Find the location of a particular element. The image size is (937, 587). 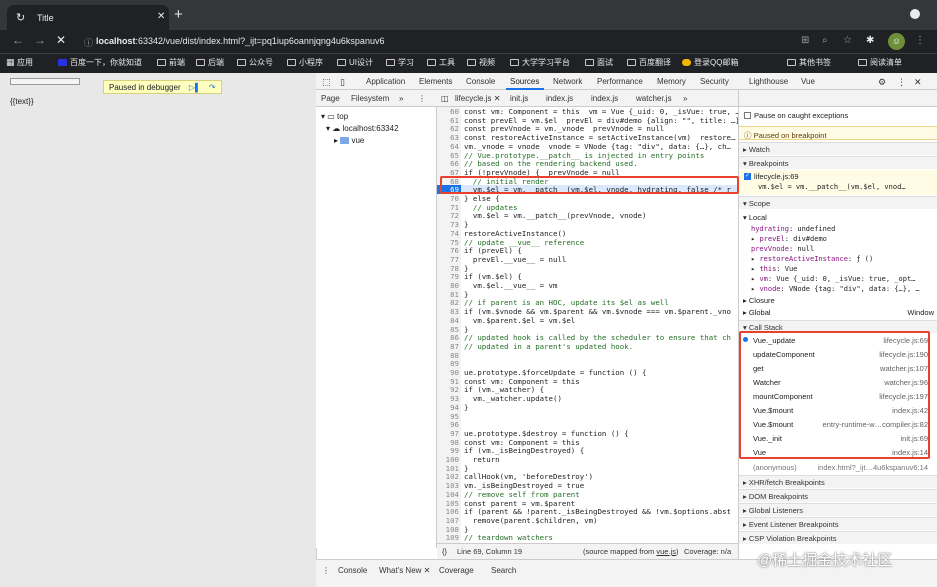

pretty-print-button: {} is located at coordinates (444, 551).